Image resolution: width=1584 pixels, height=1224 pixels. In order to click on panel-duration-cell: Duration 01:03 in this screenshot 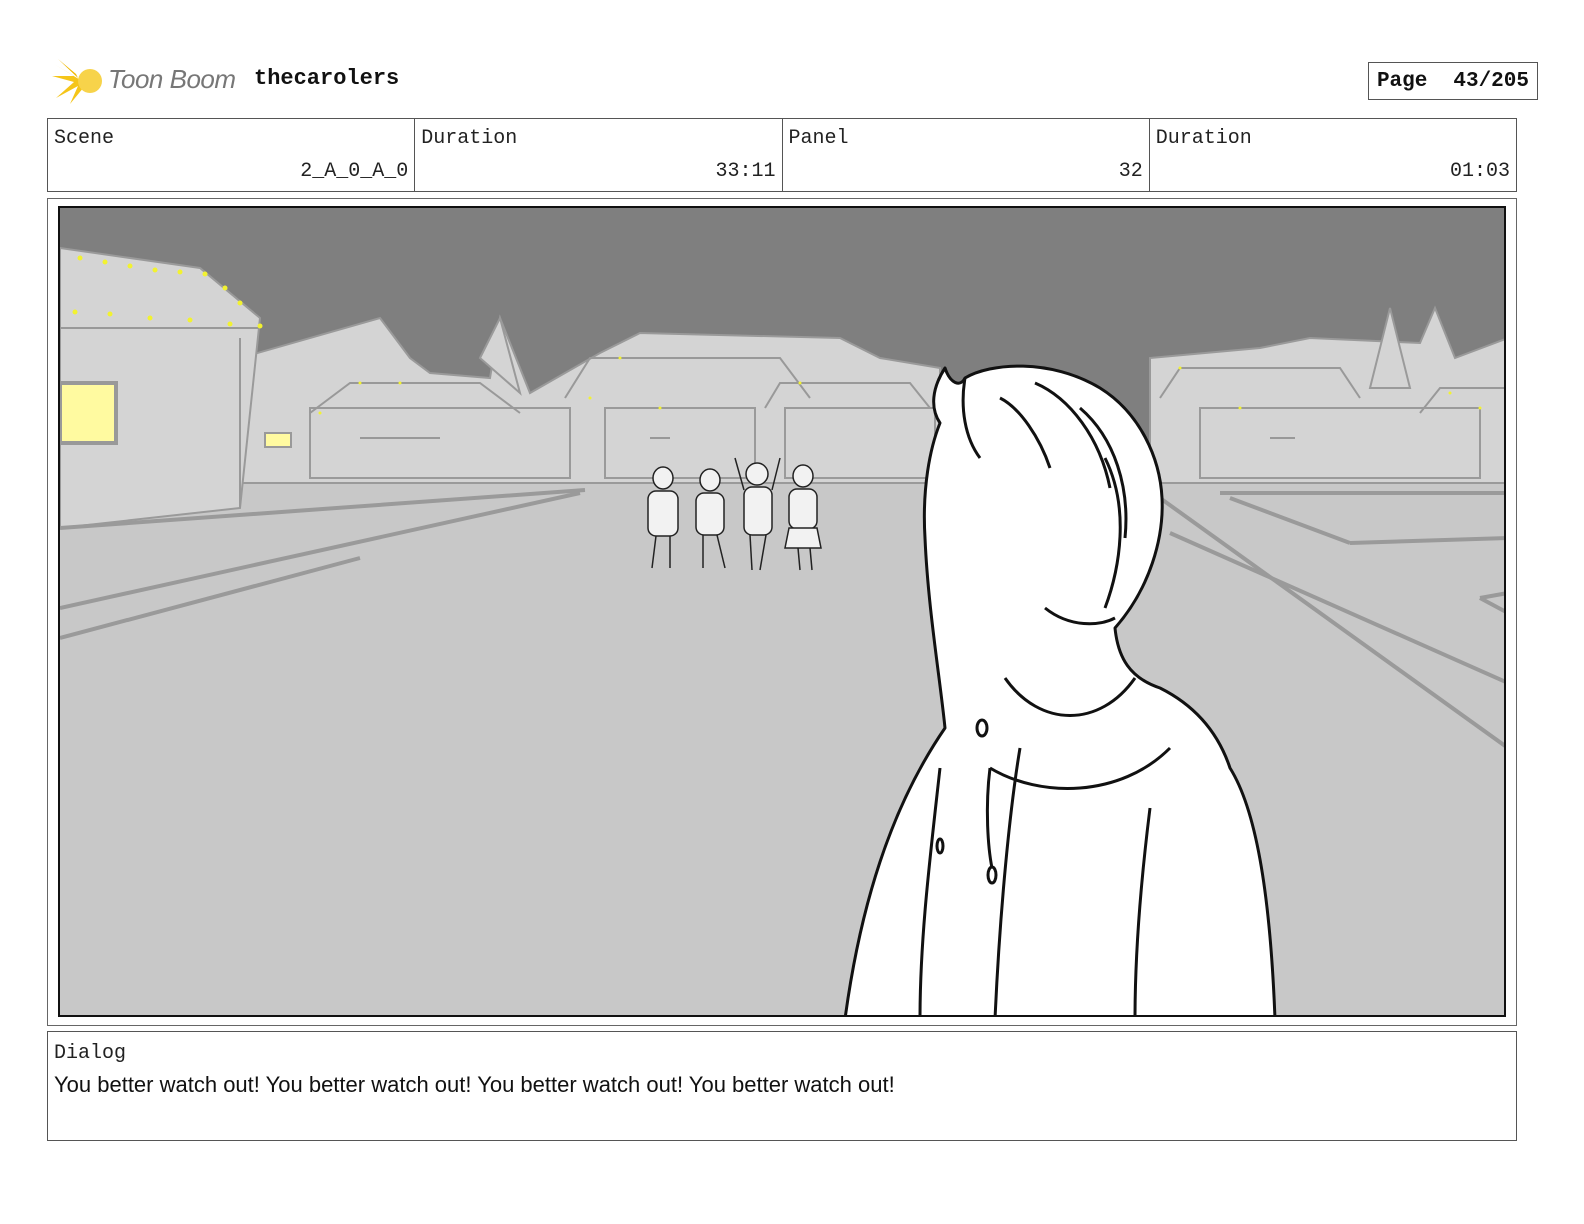, I will do `click(1333, 155)`.